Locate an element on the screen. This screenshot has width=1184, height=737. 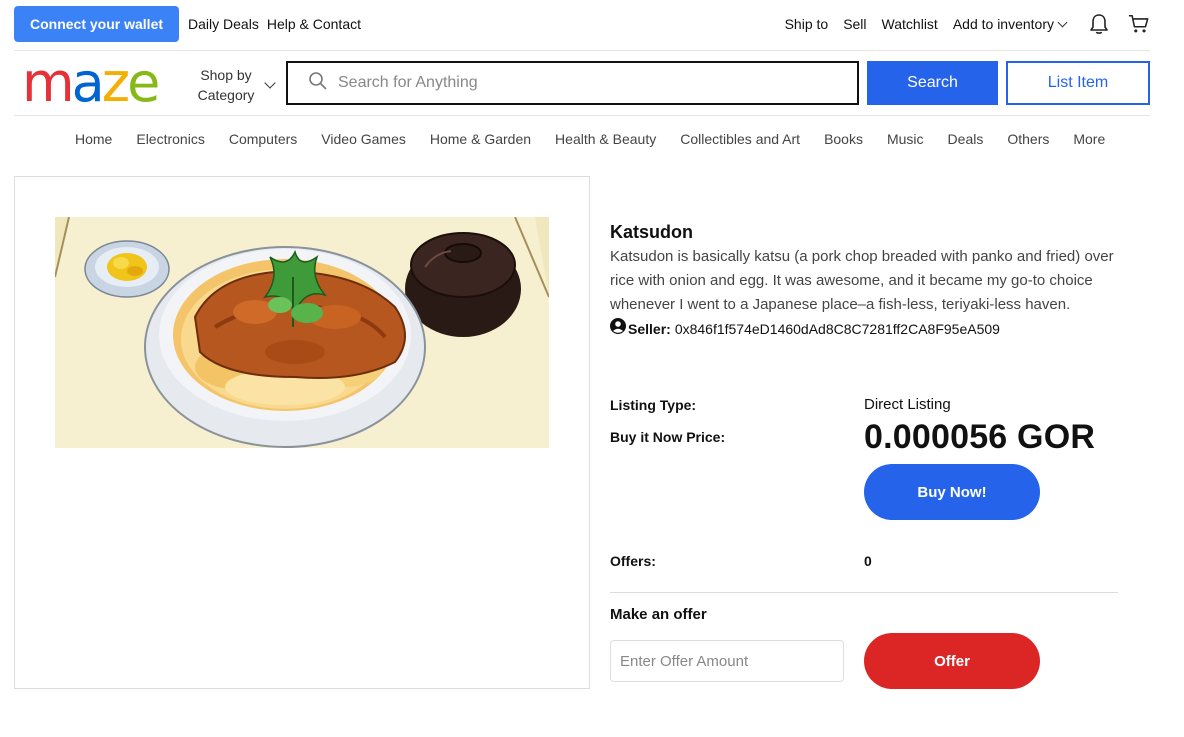
product-title: Katsudon is located at coordinates (651, 232).